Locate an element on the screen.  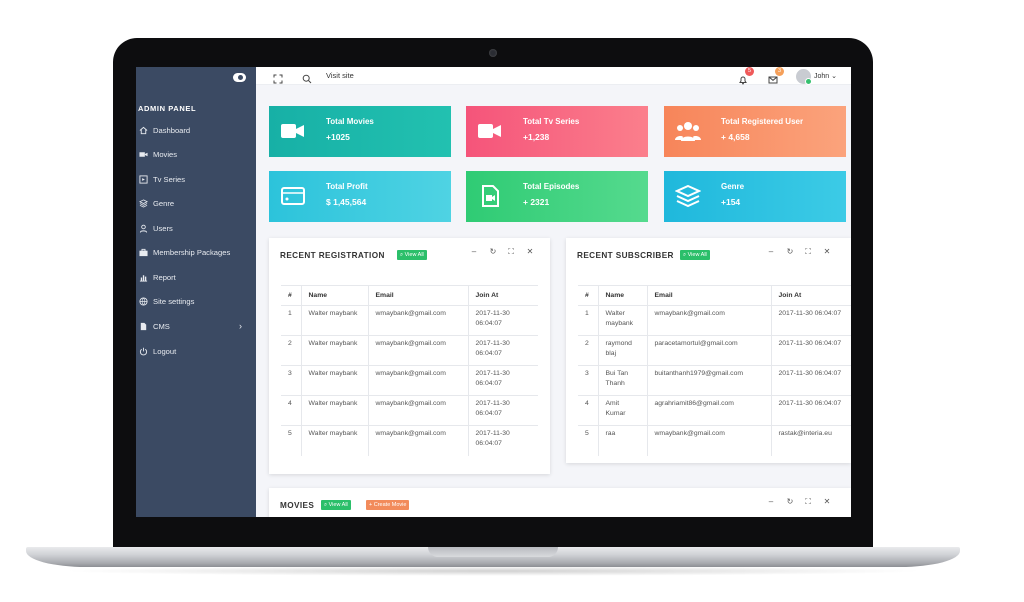
sidebar-item-logout: Logout is located at coordinates (194, 351).